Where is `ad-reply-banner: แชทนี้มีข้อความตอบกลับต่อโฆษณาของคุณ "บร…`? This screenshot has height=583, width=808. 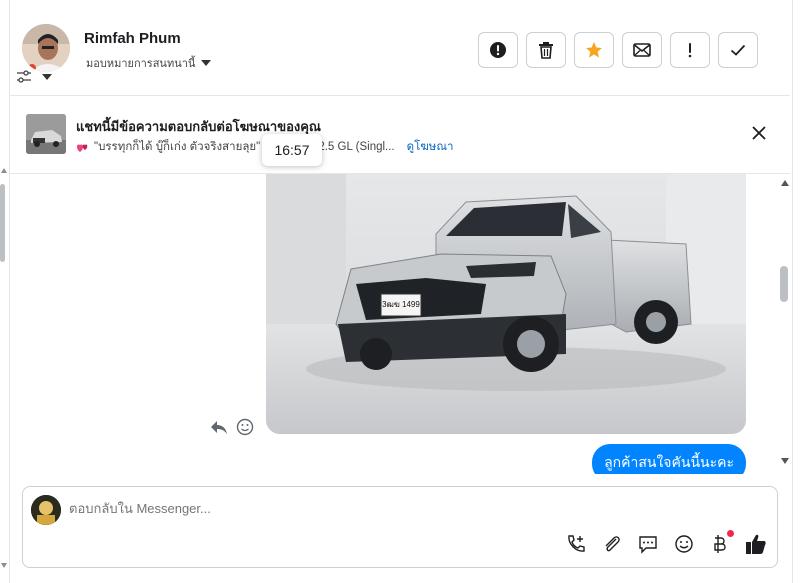
ad-reply-banner: แชทนี้มีข้อความตอบกลับต่อโฆษณาของคุณ "บร… is located at coordinates (400, 135).